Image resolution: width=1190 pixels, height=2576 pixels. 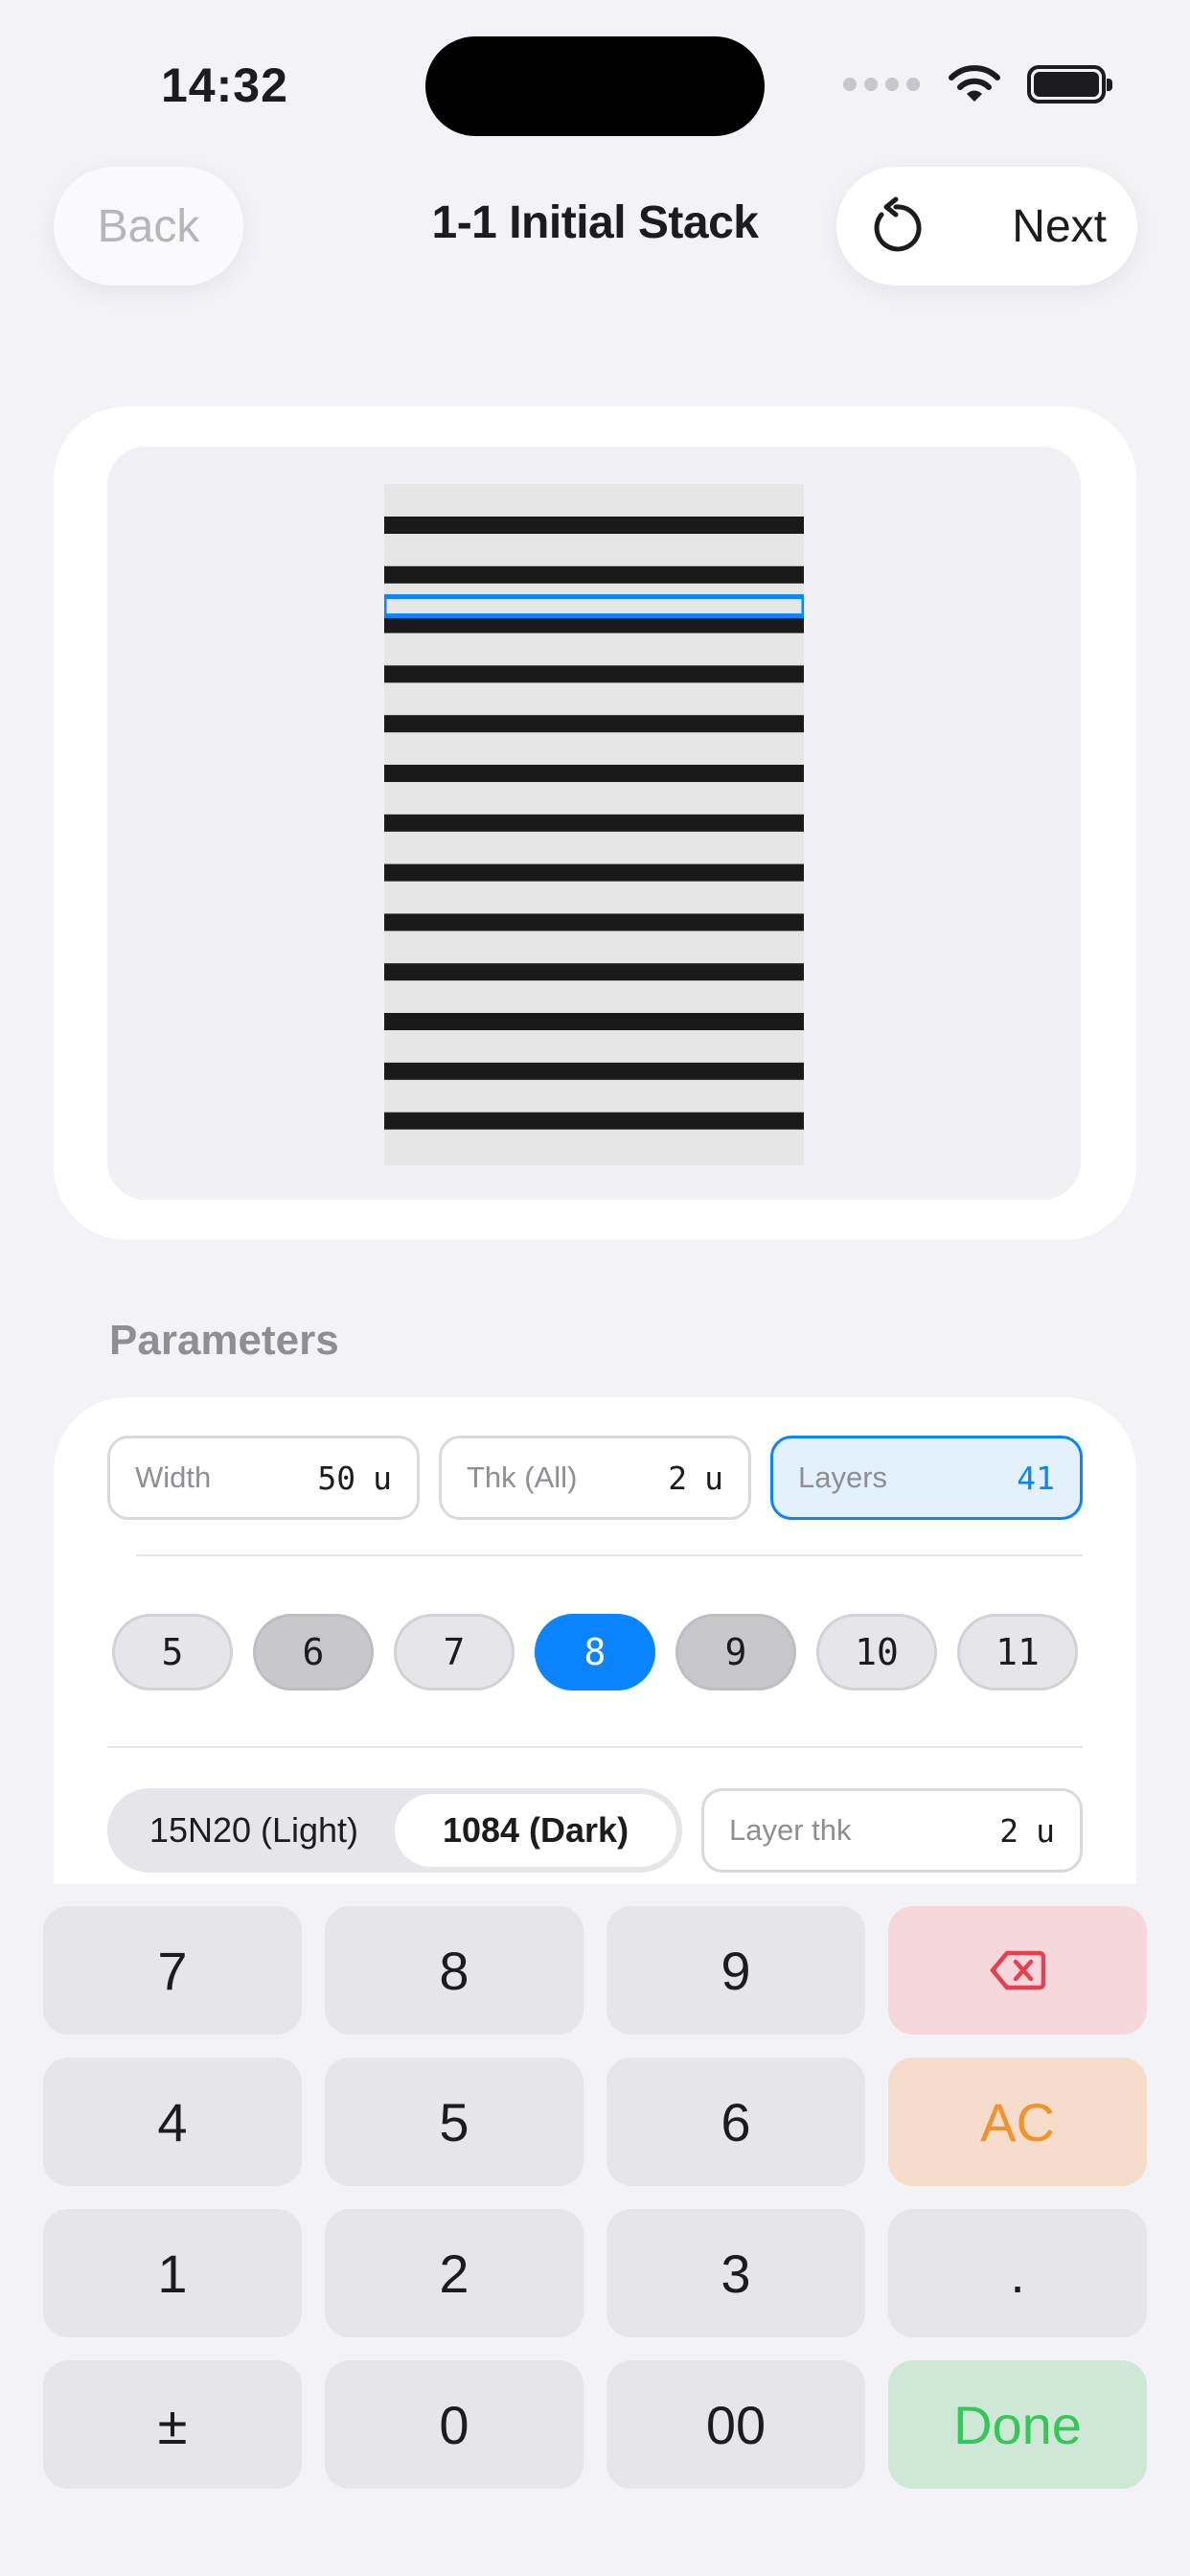 What do you see at coordinates (536, 1830) in the screenshot?
I see `material-option-dark: 1084 (Dark)` at bounding box center [536, 1830].